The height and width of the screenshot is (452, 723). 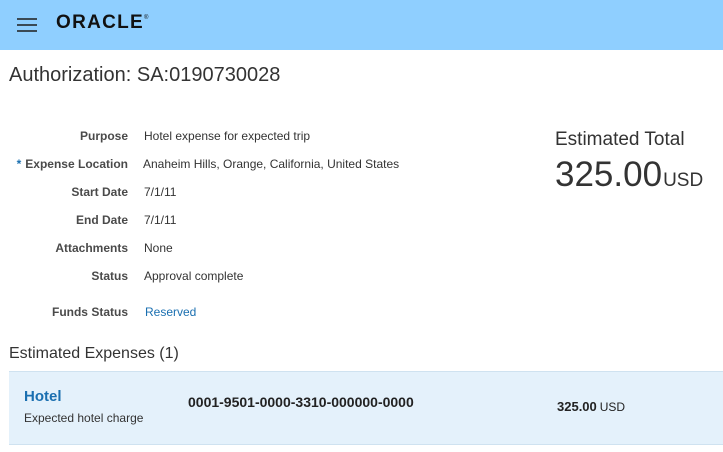 What do you see at coordinates (194, 276) in the screenshot?
I see `status-value: Approval complete` at bounding box center [194, 276].